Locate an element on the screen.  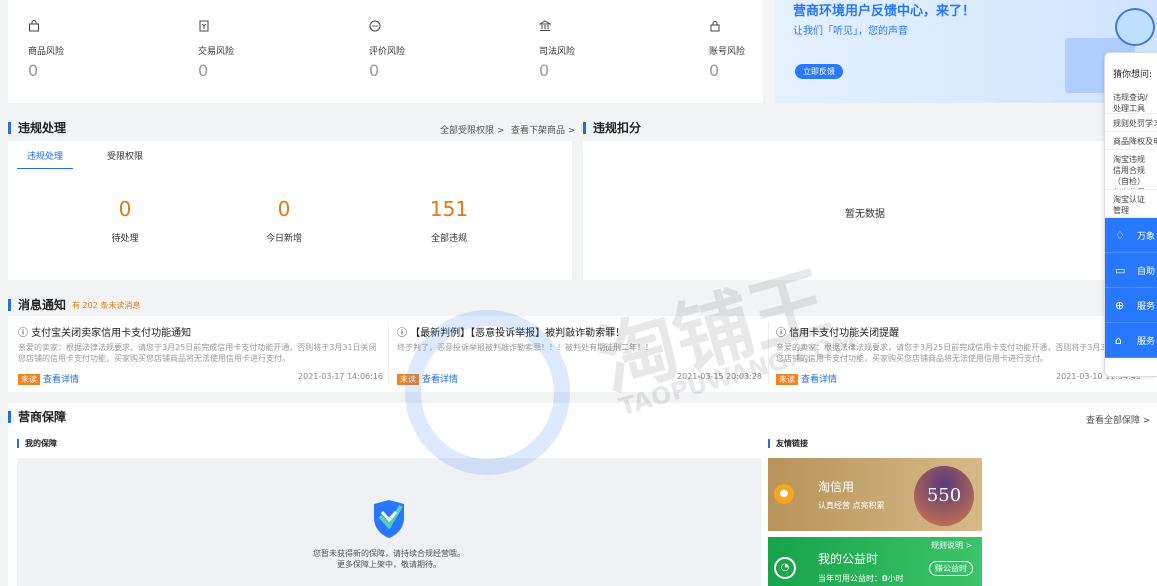
message-title: ⓘ 信用卡支付功能关闭提醒 is located at coordinates (838, 333).